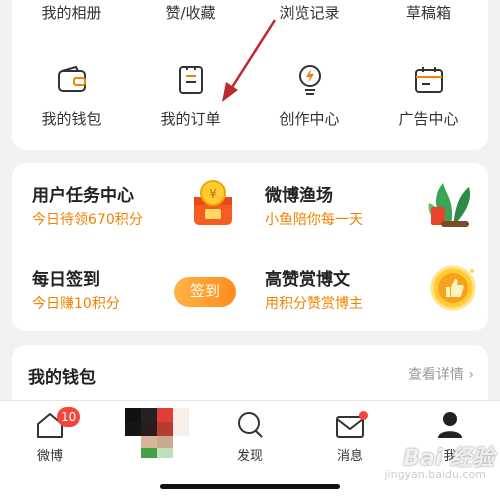  I want to click on wallet-details-link: 查看详情 ›, so click(441, 374).